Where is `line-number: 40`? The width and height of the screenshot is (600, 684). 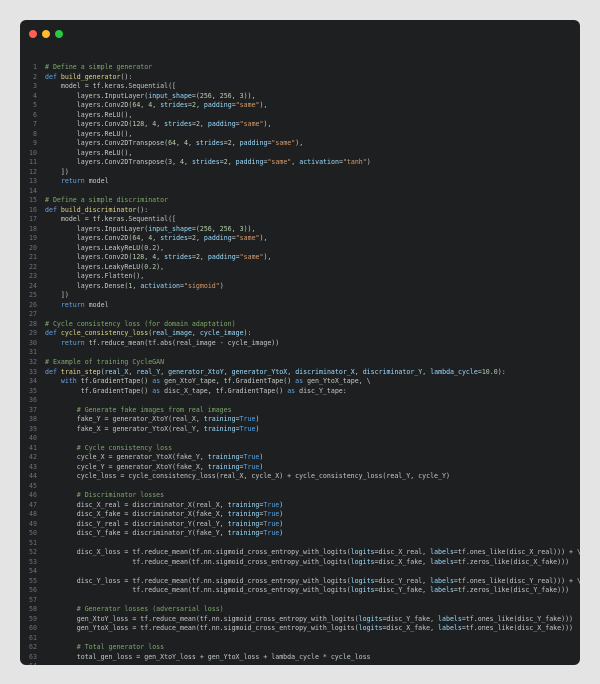 line-number: 40 is located at coordinates (33, 438).